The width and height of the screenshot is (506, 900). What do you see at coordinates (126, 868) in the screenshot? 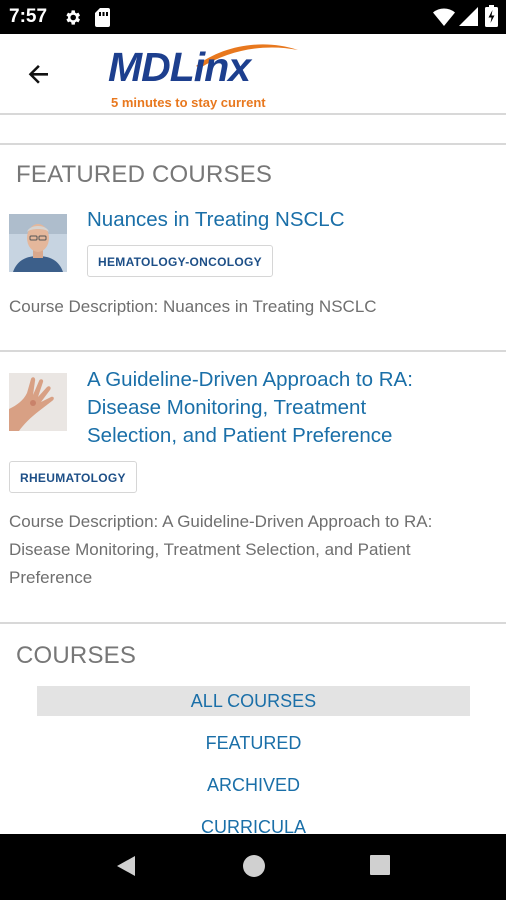
I see `back-triangle-icon` at bounding box center [126, 868].